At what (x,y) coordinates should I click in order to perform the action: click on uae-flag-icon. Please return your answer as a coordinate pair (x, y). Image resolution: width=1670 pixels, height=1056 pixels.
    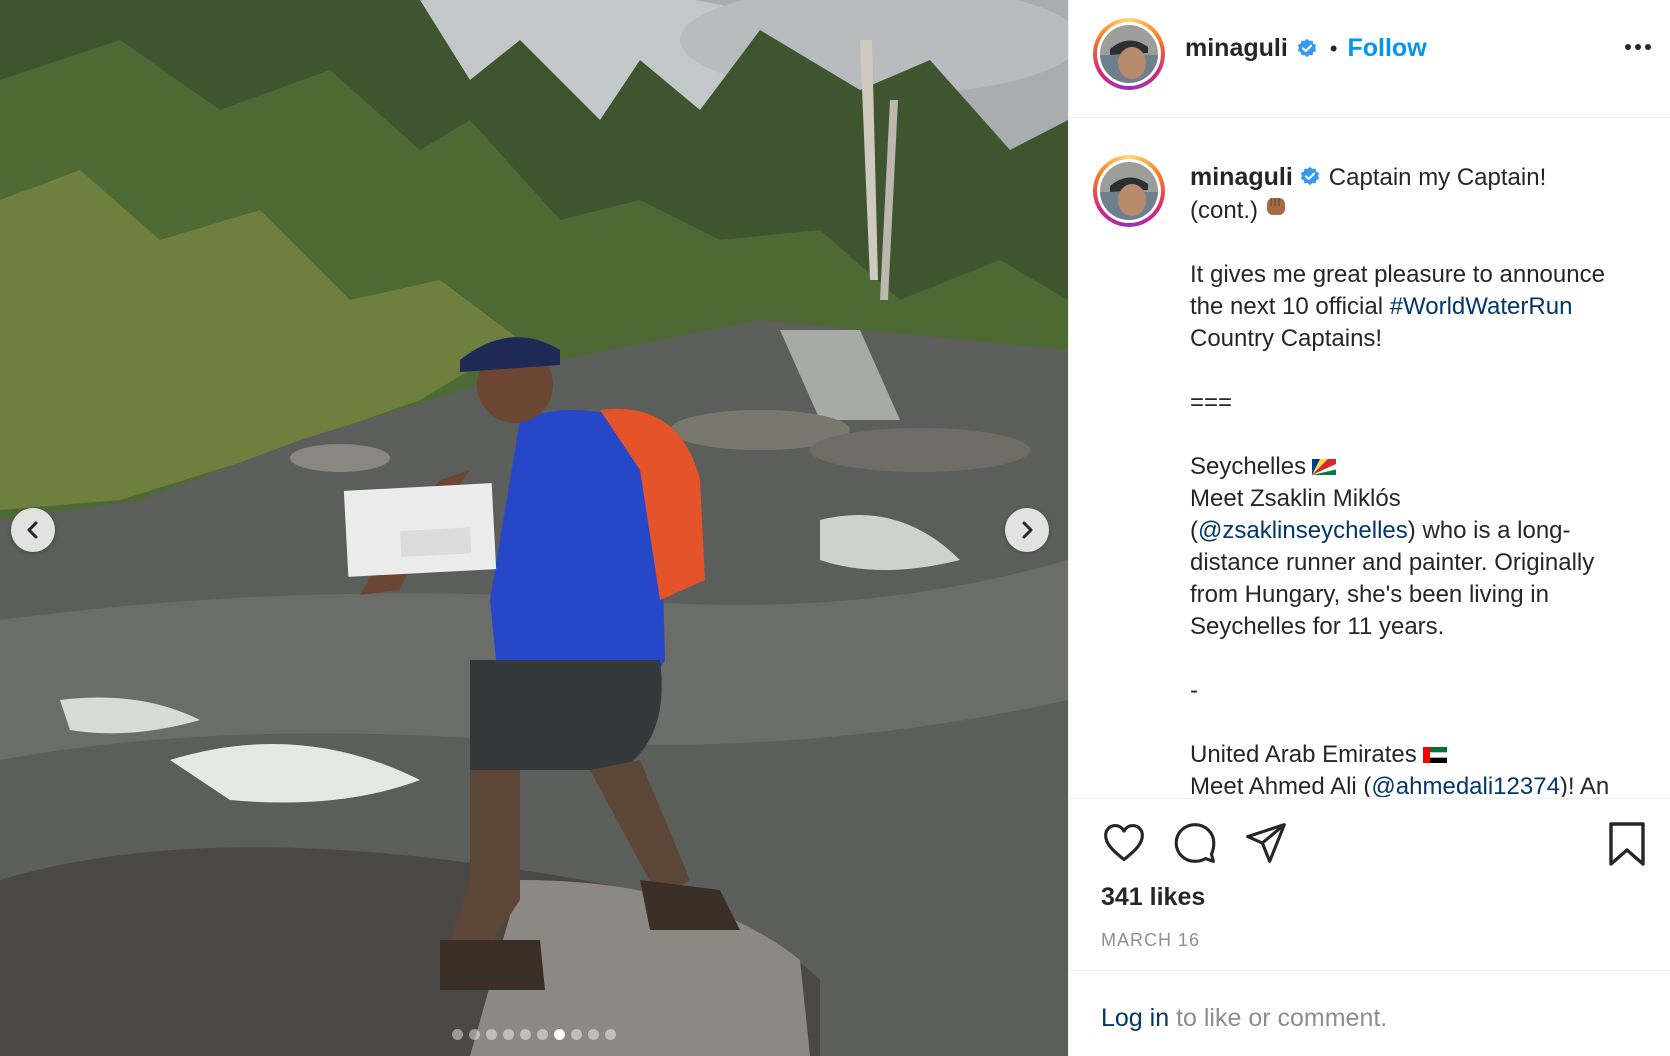
    Looking at the image, I should click on (1434, 755).